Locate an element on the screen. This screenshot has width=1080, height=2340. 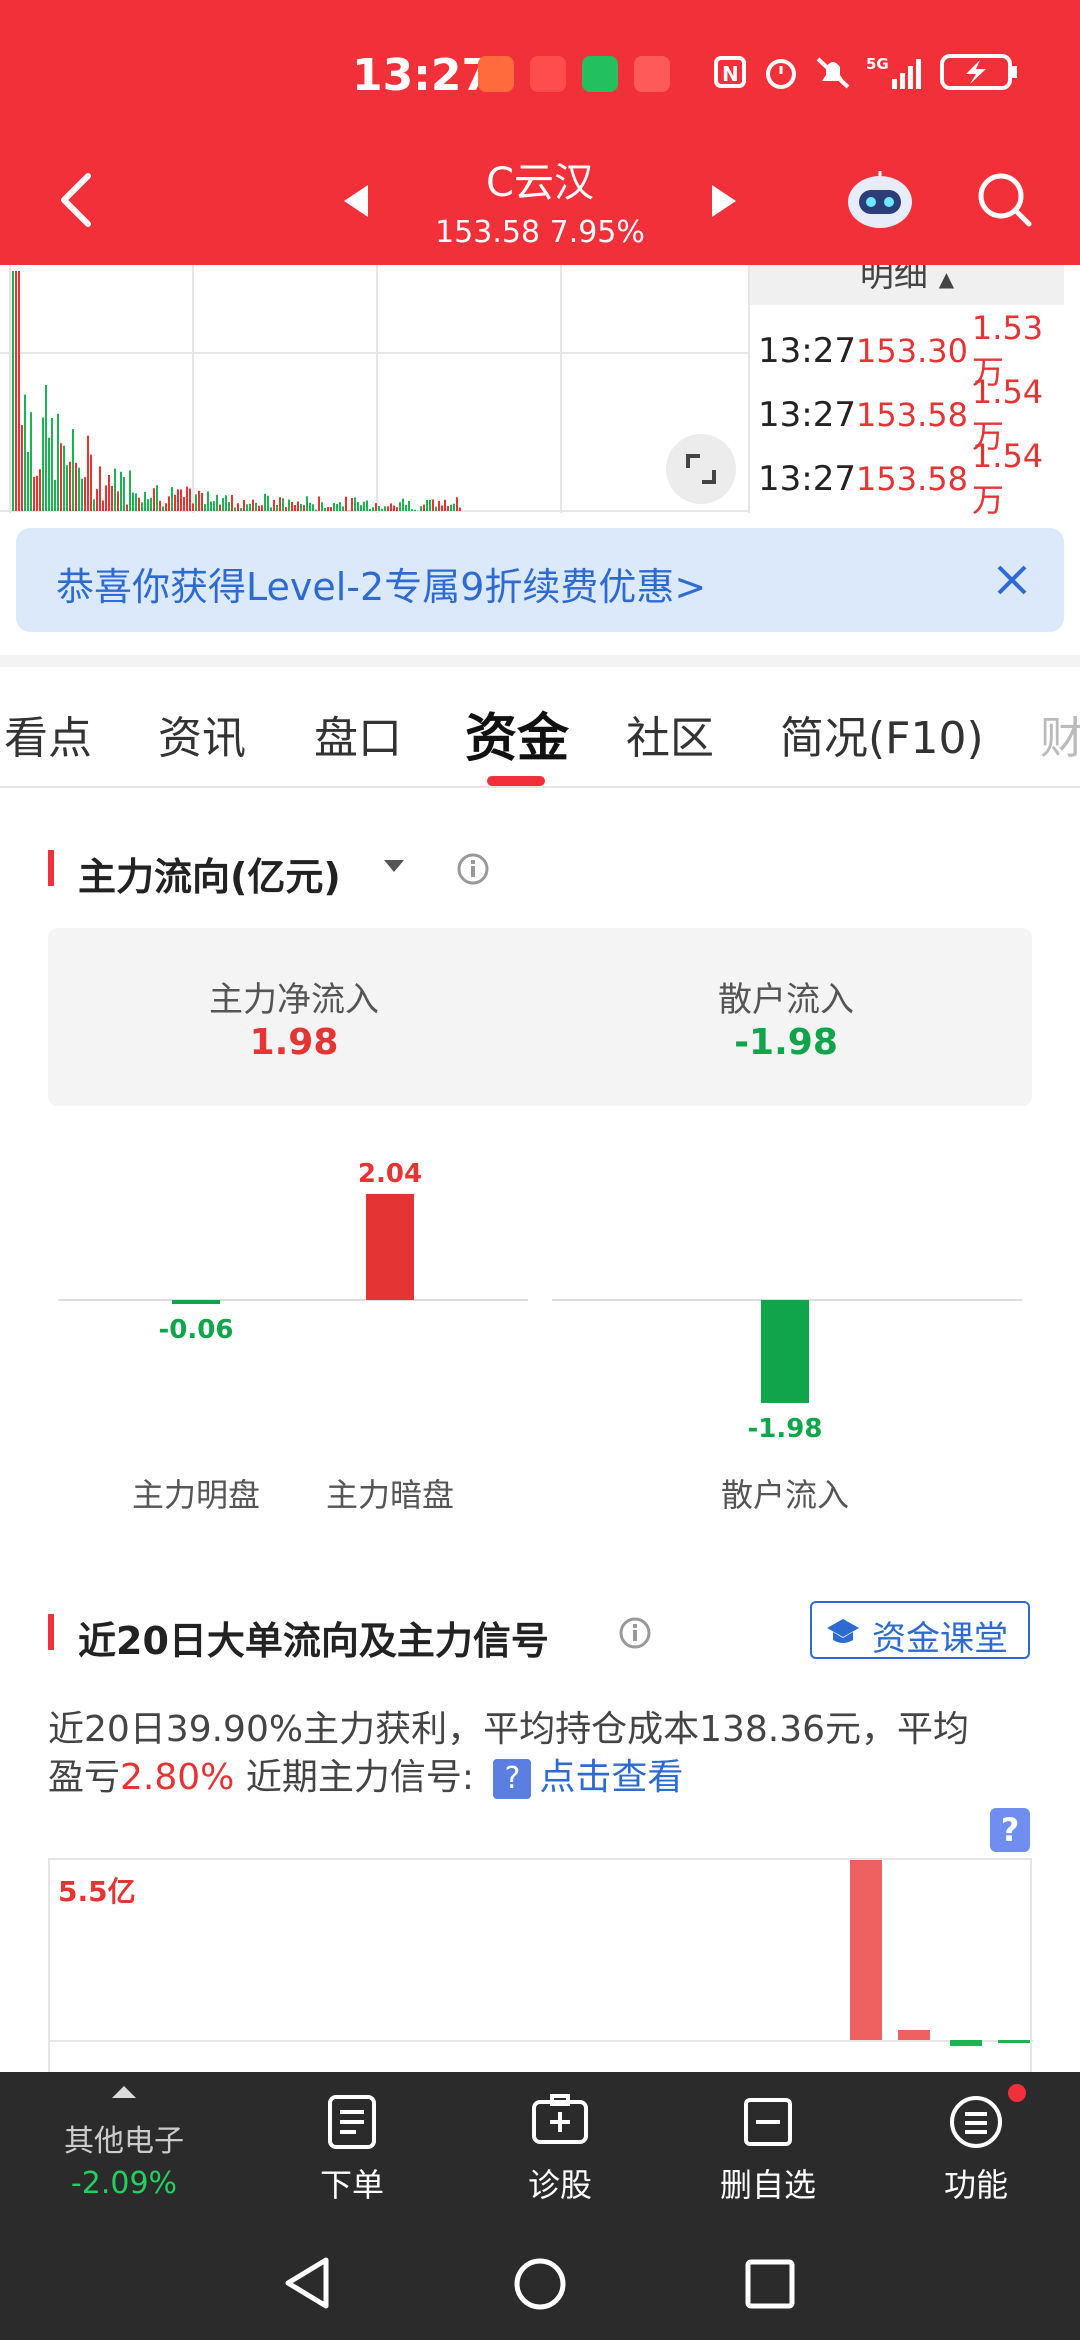
close-icon is located at coordinates (1012, 580).